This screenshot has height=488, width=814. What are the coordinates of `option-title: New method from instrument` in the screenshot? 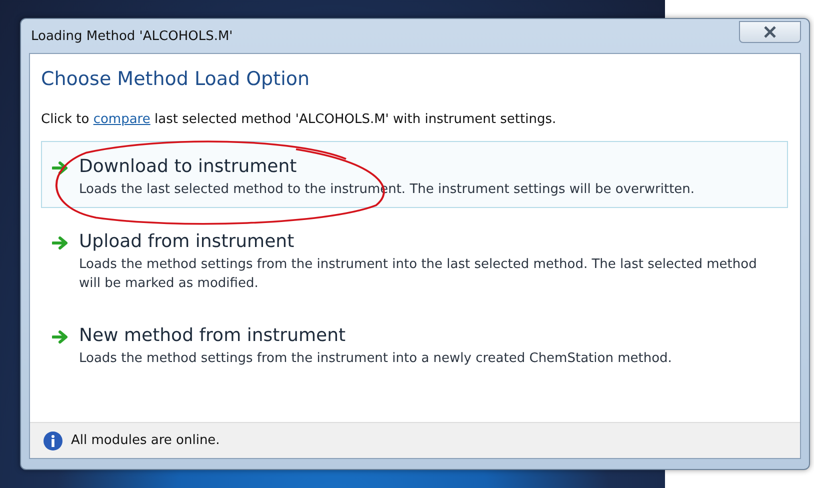 It's located at (213, 335).